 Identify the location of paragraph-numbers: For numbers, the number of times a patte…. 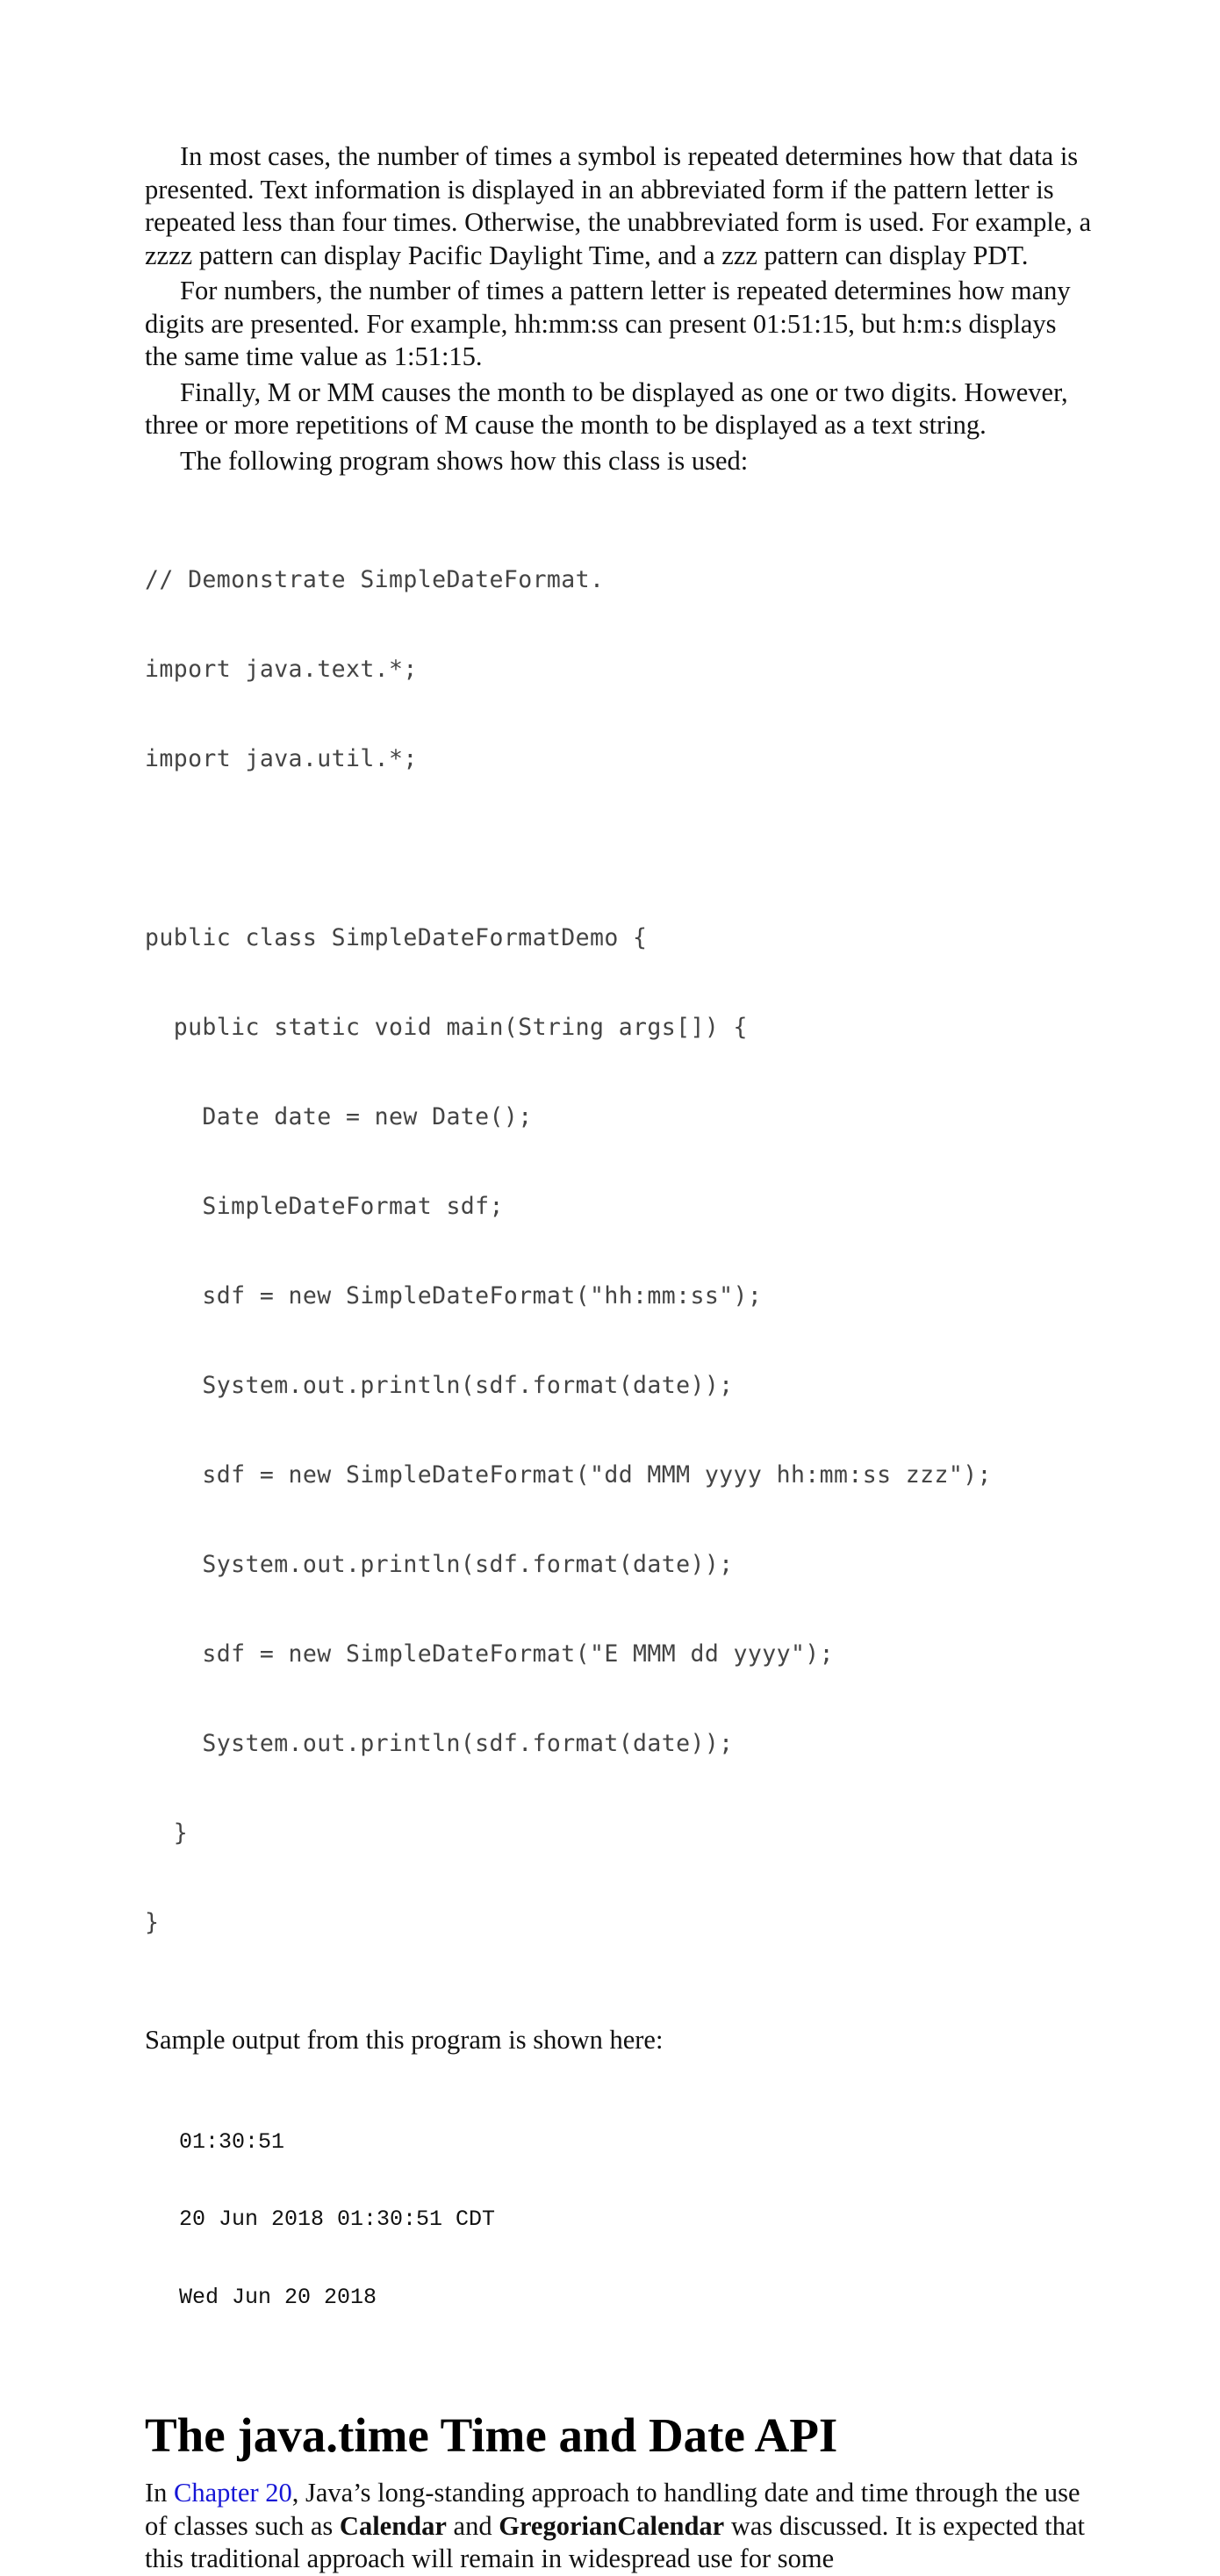
(608, 324).